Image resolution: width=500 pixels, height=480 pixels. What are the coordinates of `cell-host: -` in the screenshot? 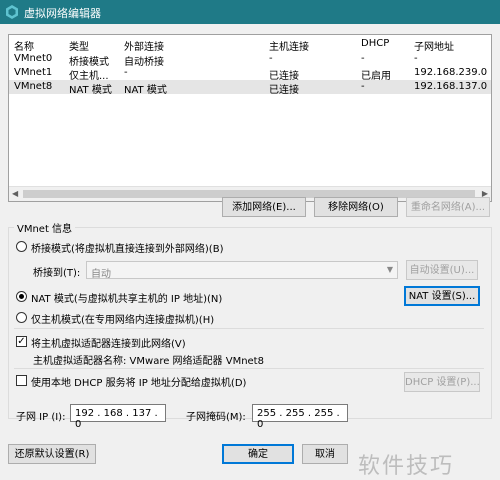 It's located at (271, 58).